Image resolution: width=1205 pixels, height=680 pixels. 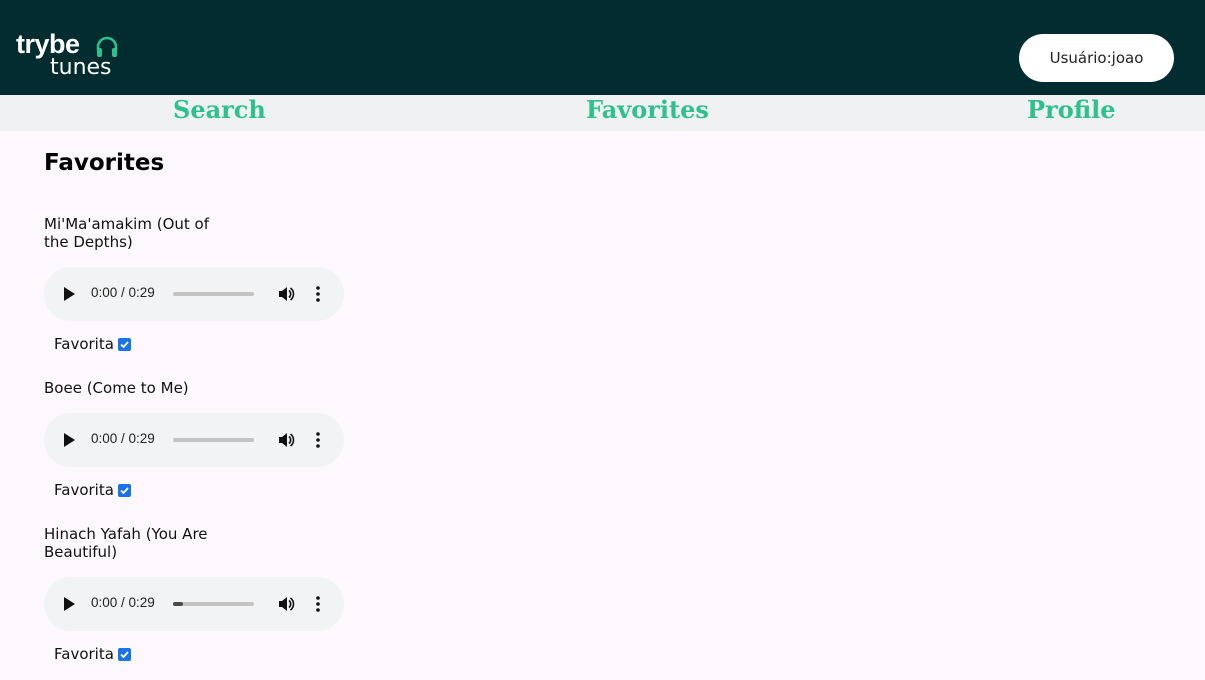 What do you see at coordinates (104, 163) in the screenshot?
I see `page-title: Favorites` at bounding box center [104, 163].